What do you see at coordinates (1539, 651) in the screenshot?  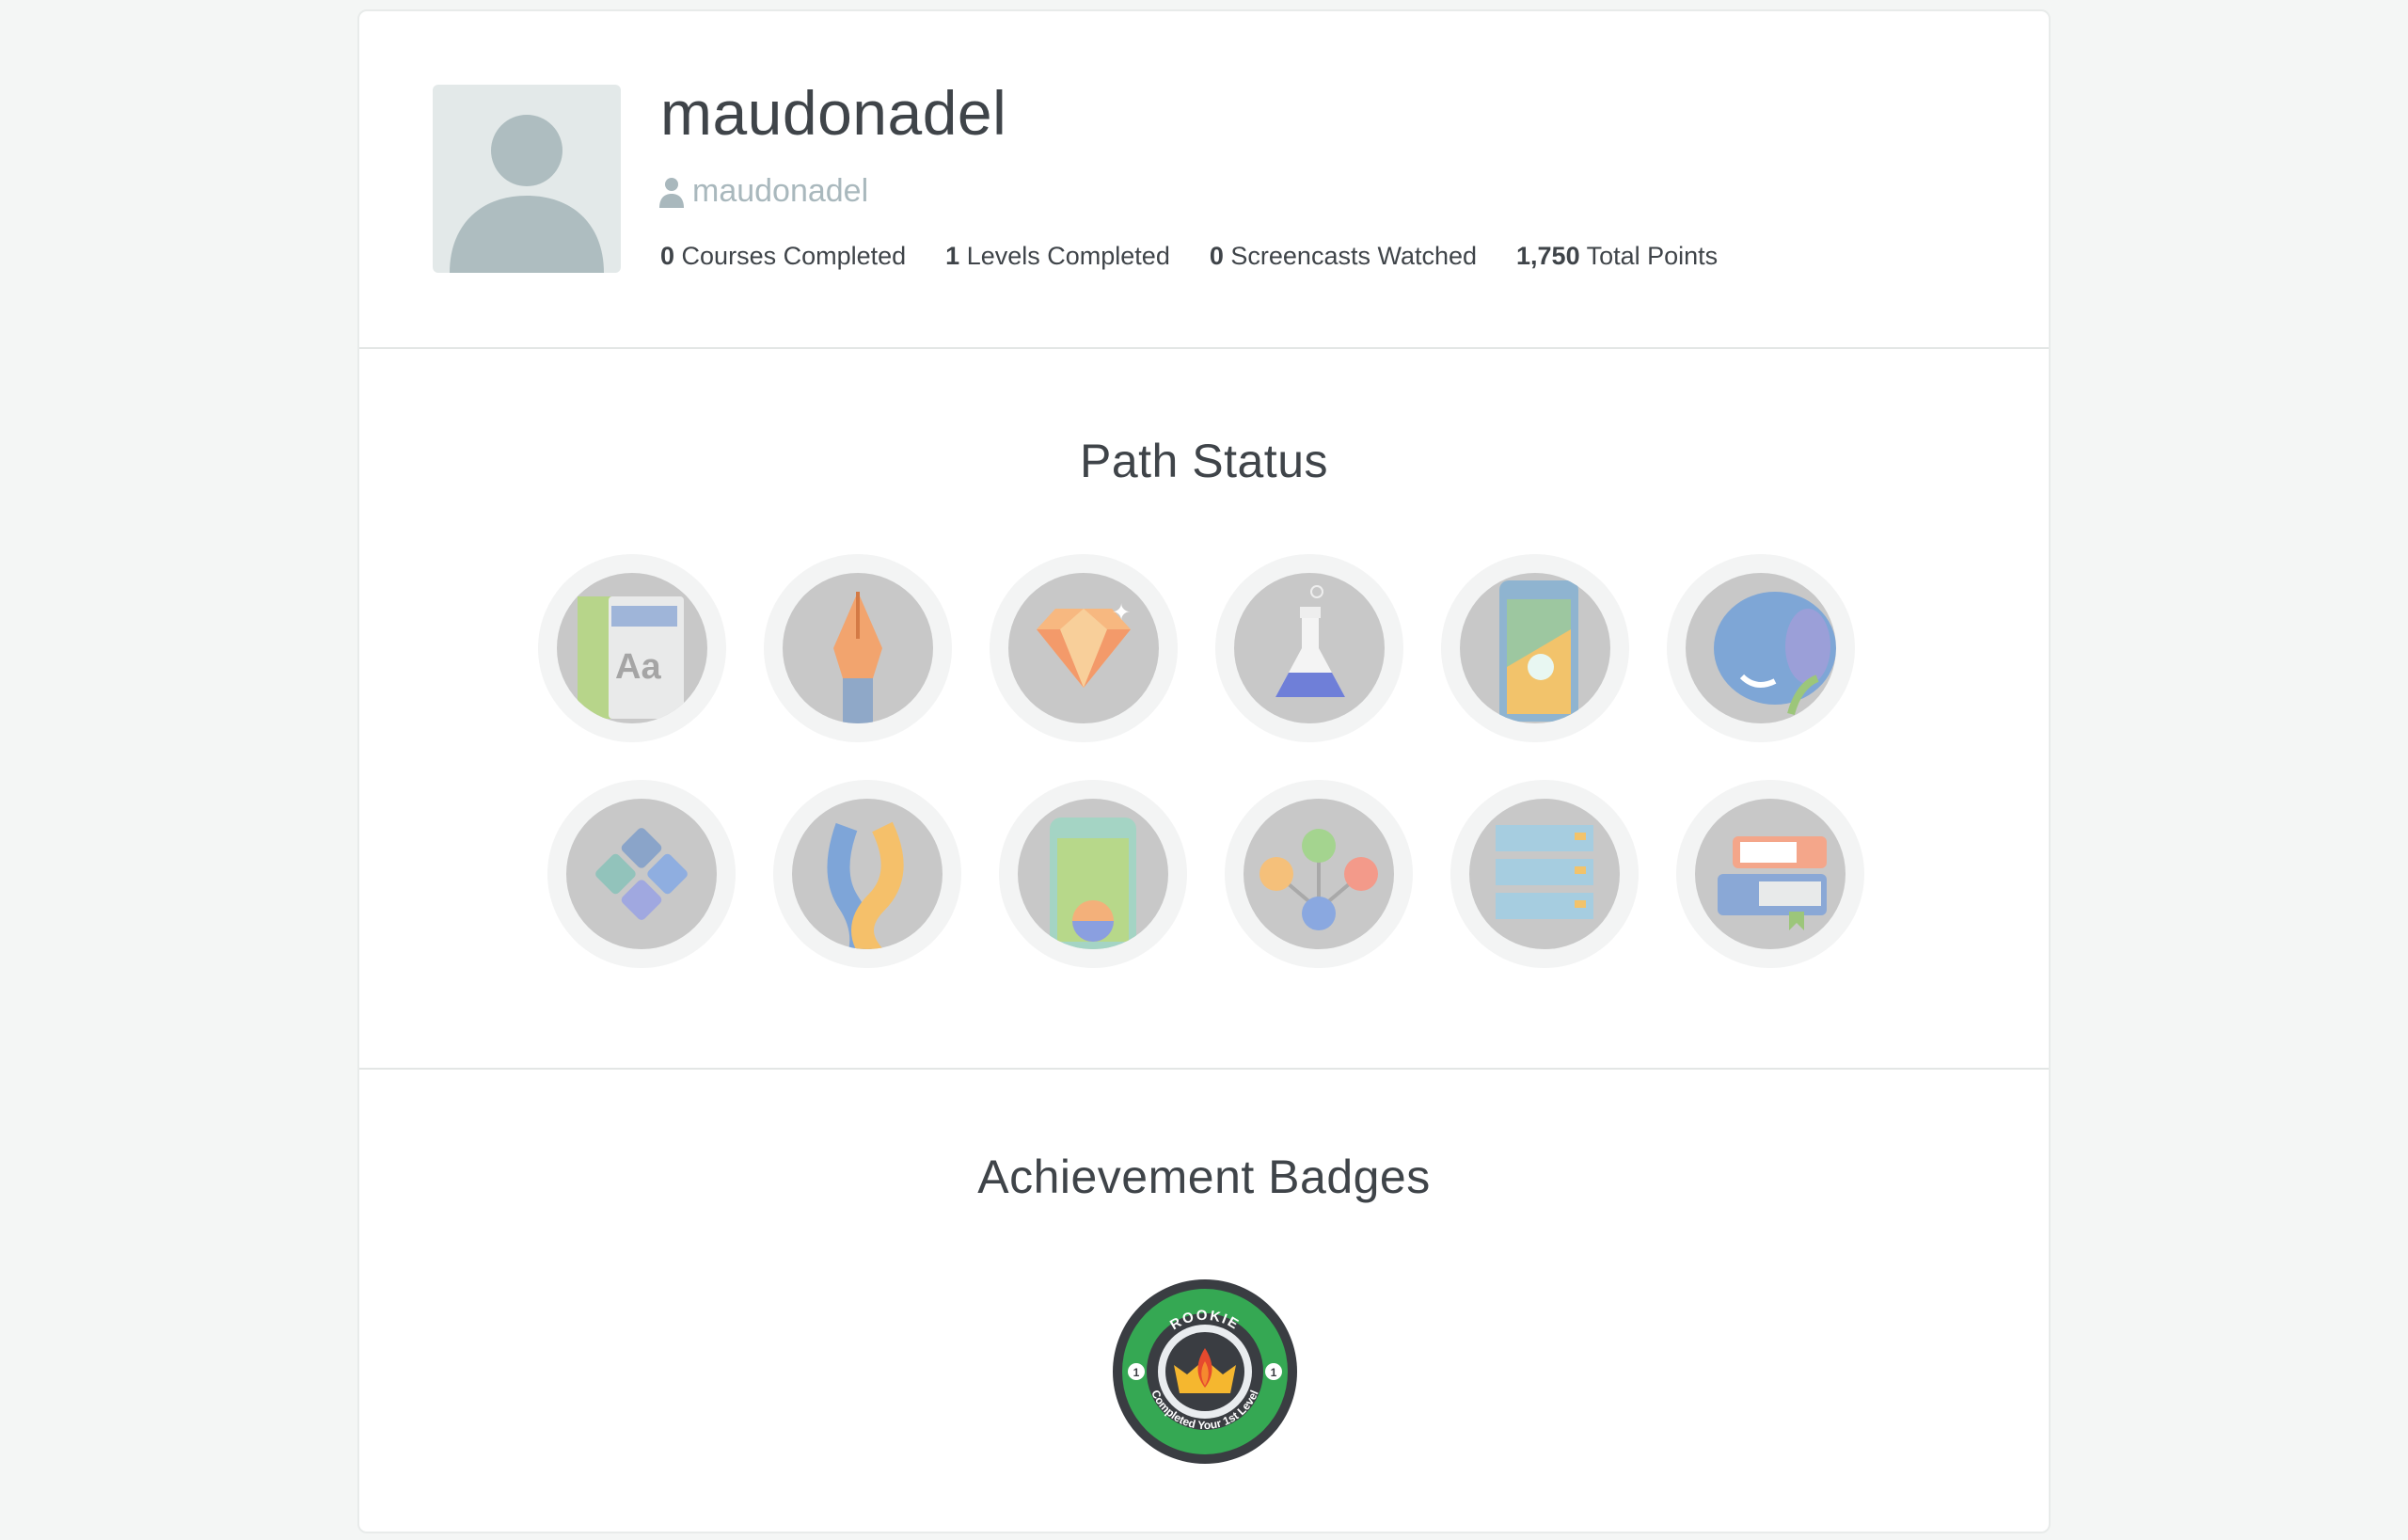 I see `mobile-touch-icon` at bounding box center [1539, 651].